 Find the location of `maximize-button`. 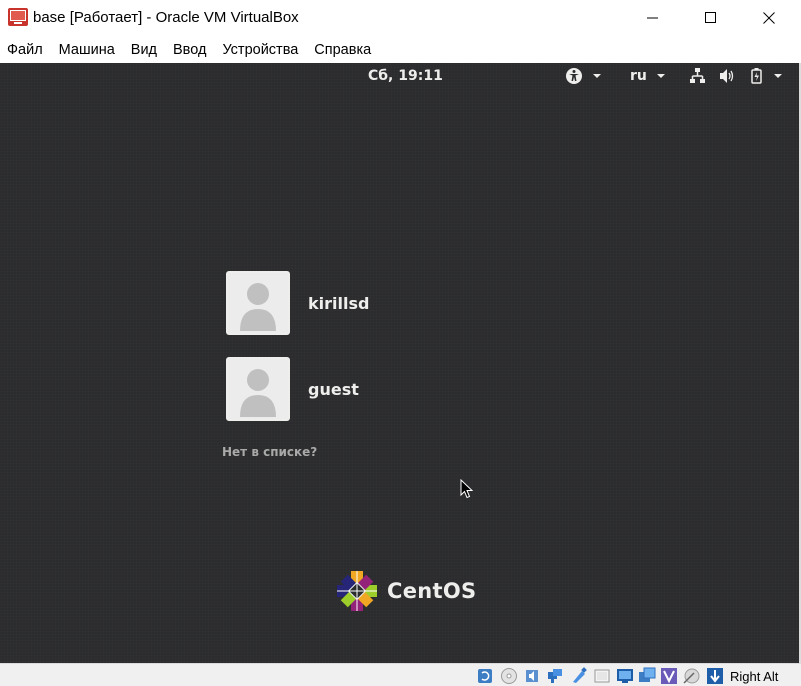

maximize-button is located at coordinates (711, 18).